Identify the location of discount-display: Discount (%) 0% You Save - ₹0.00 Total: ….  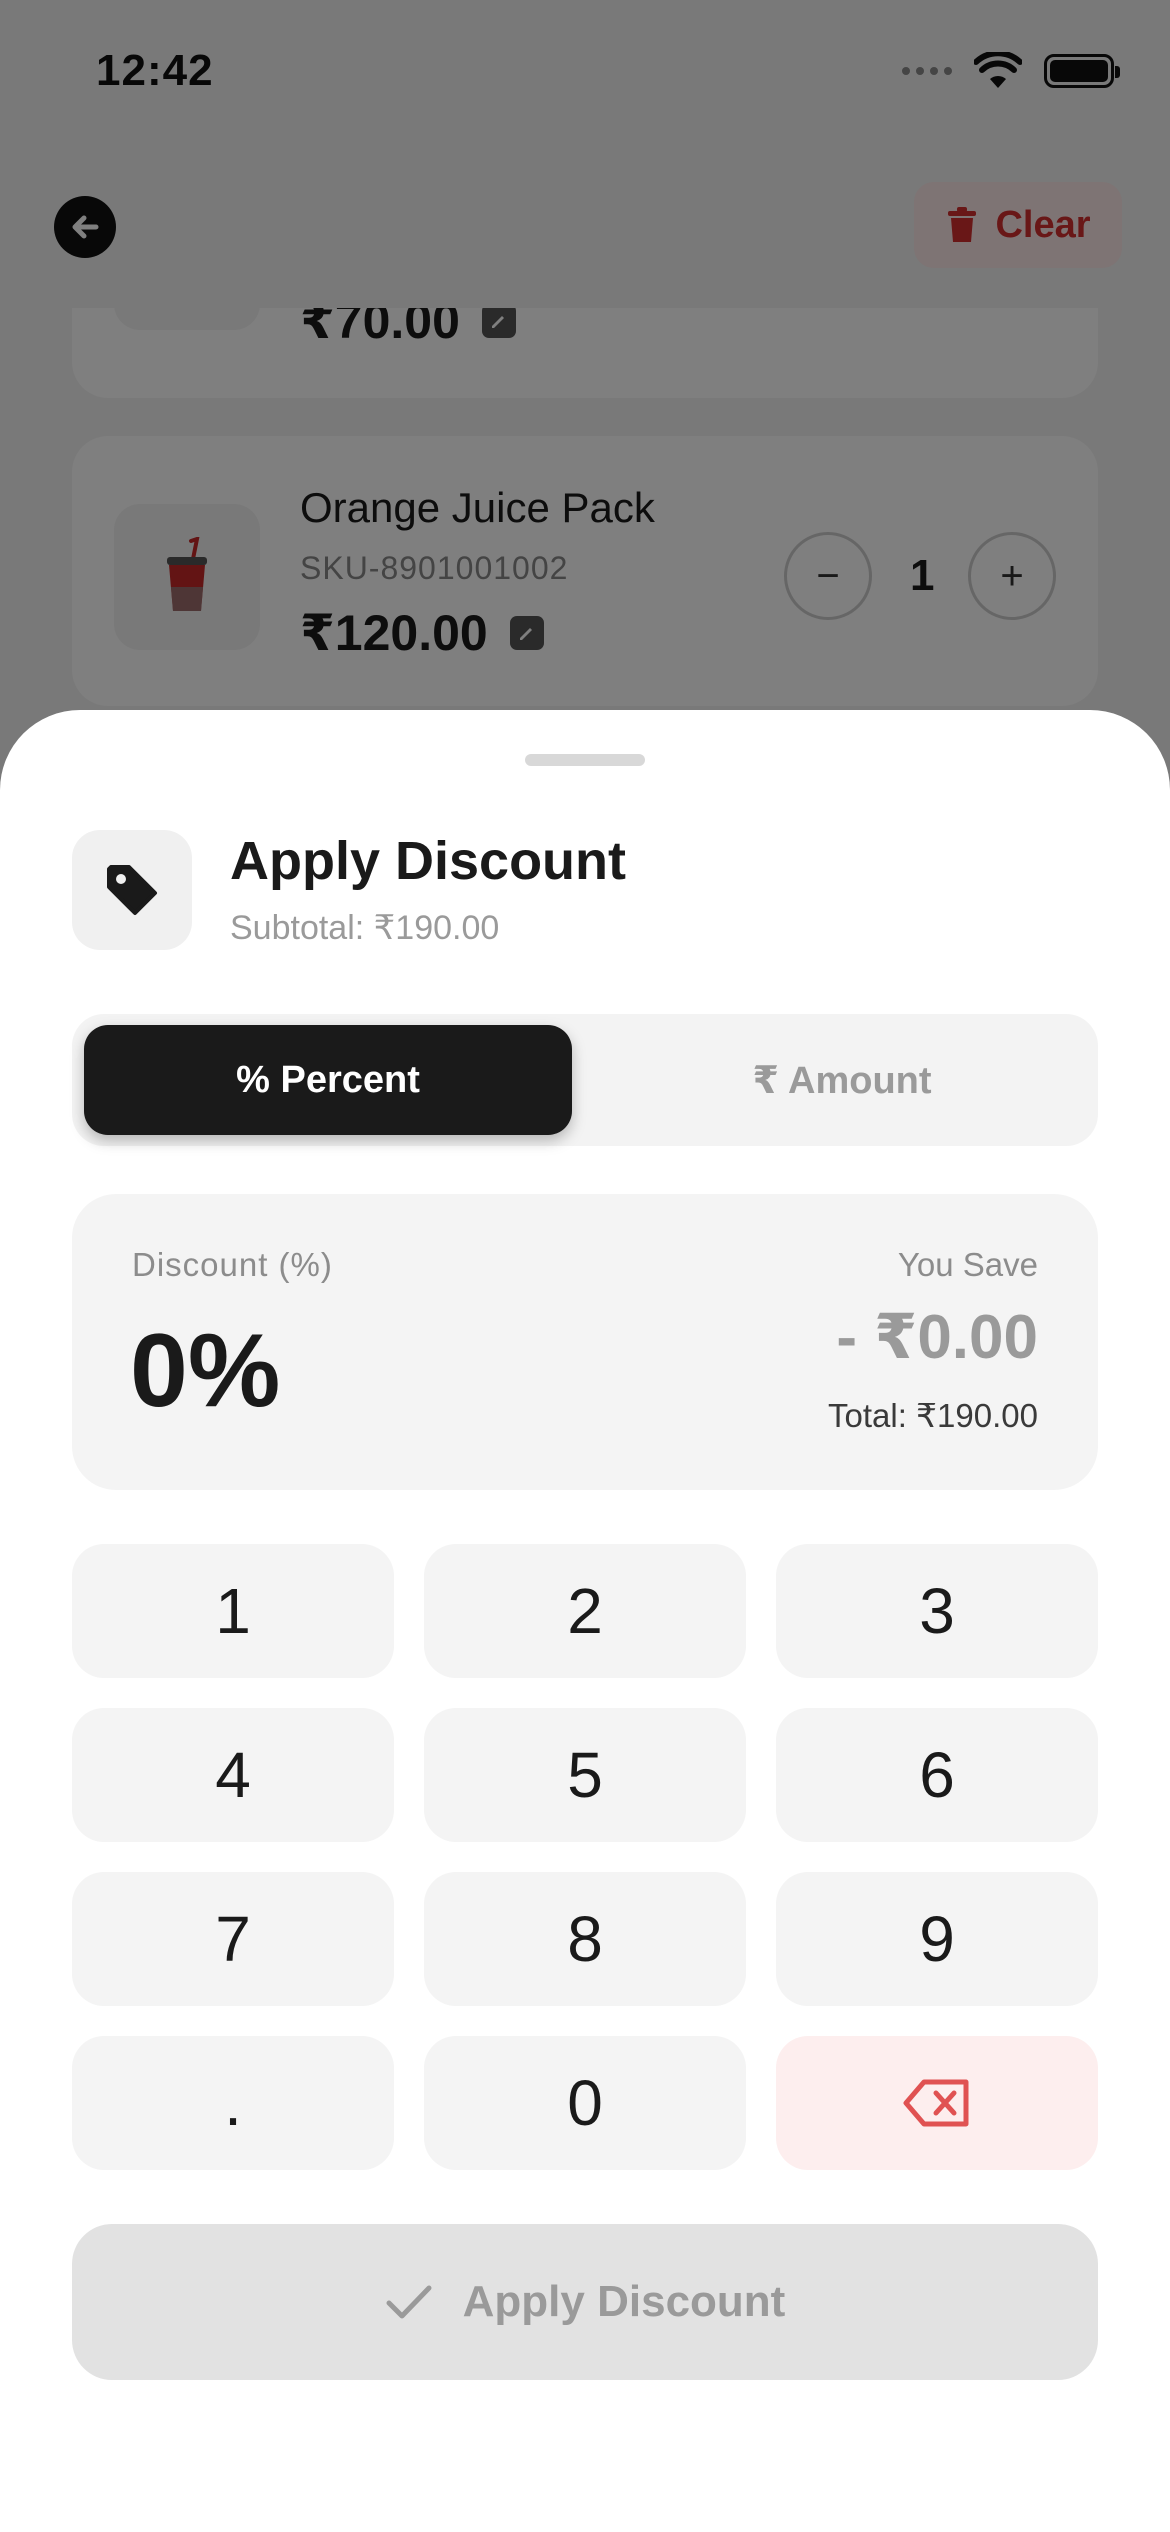
(585, 1342).